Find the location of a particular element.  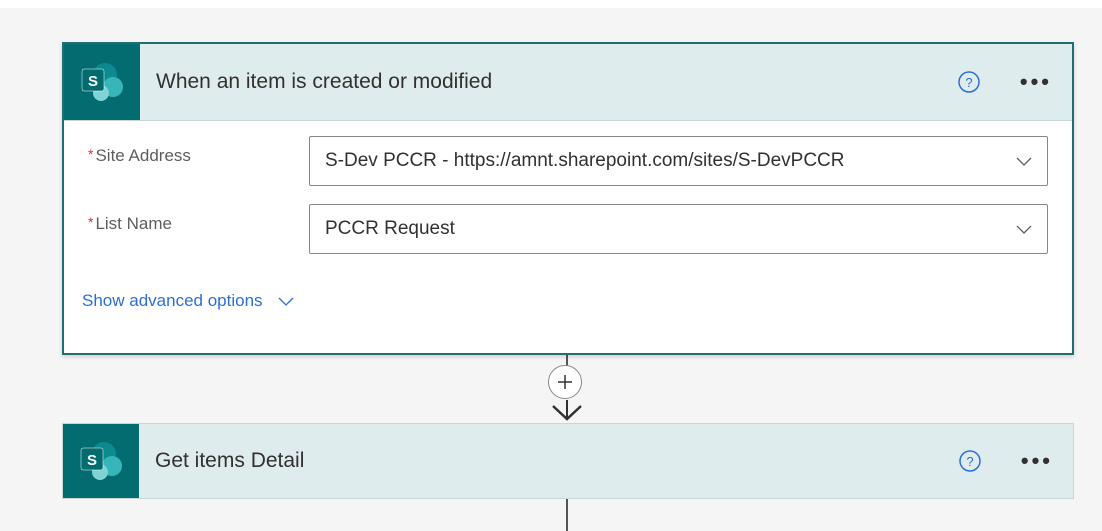

site-address-label: * Site Address is located at coordinates (139, 155).